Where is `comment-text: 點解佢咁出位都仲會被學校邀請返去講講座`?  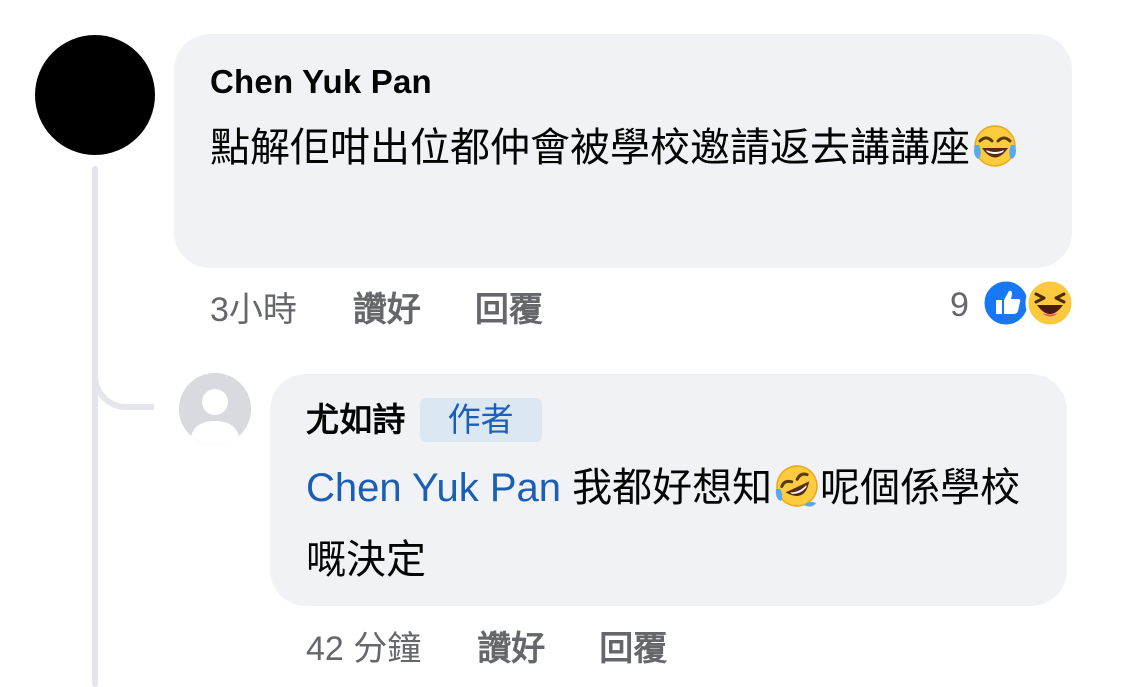 comment-text: 點解佢咁出位都仲會被學校邀請返去講講座 is located at coordinates (623, 152).